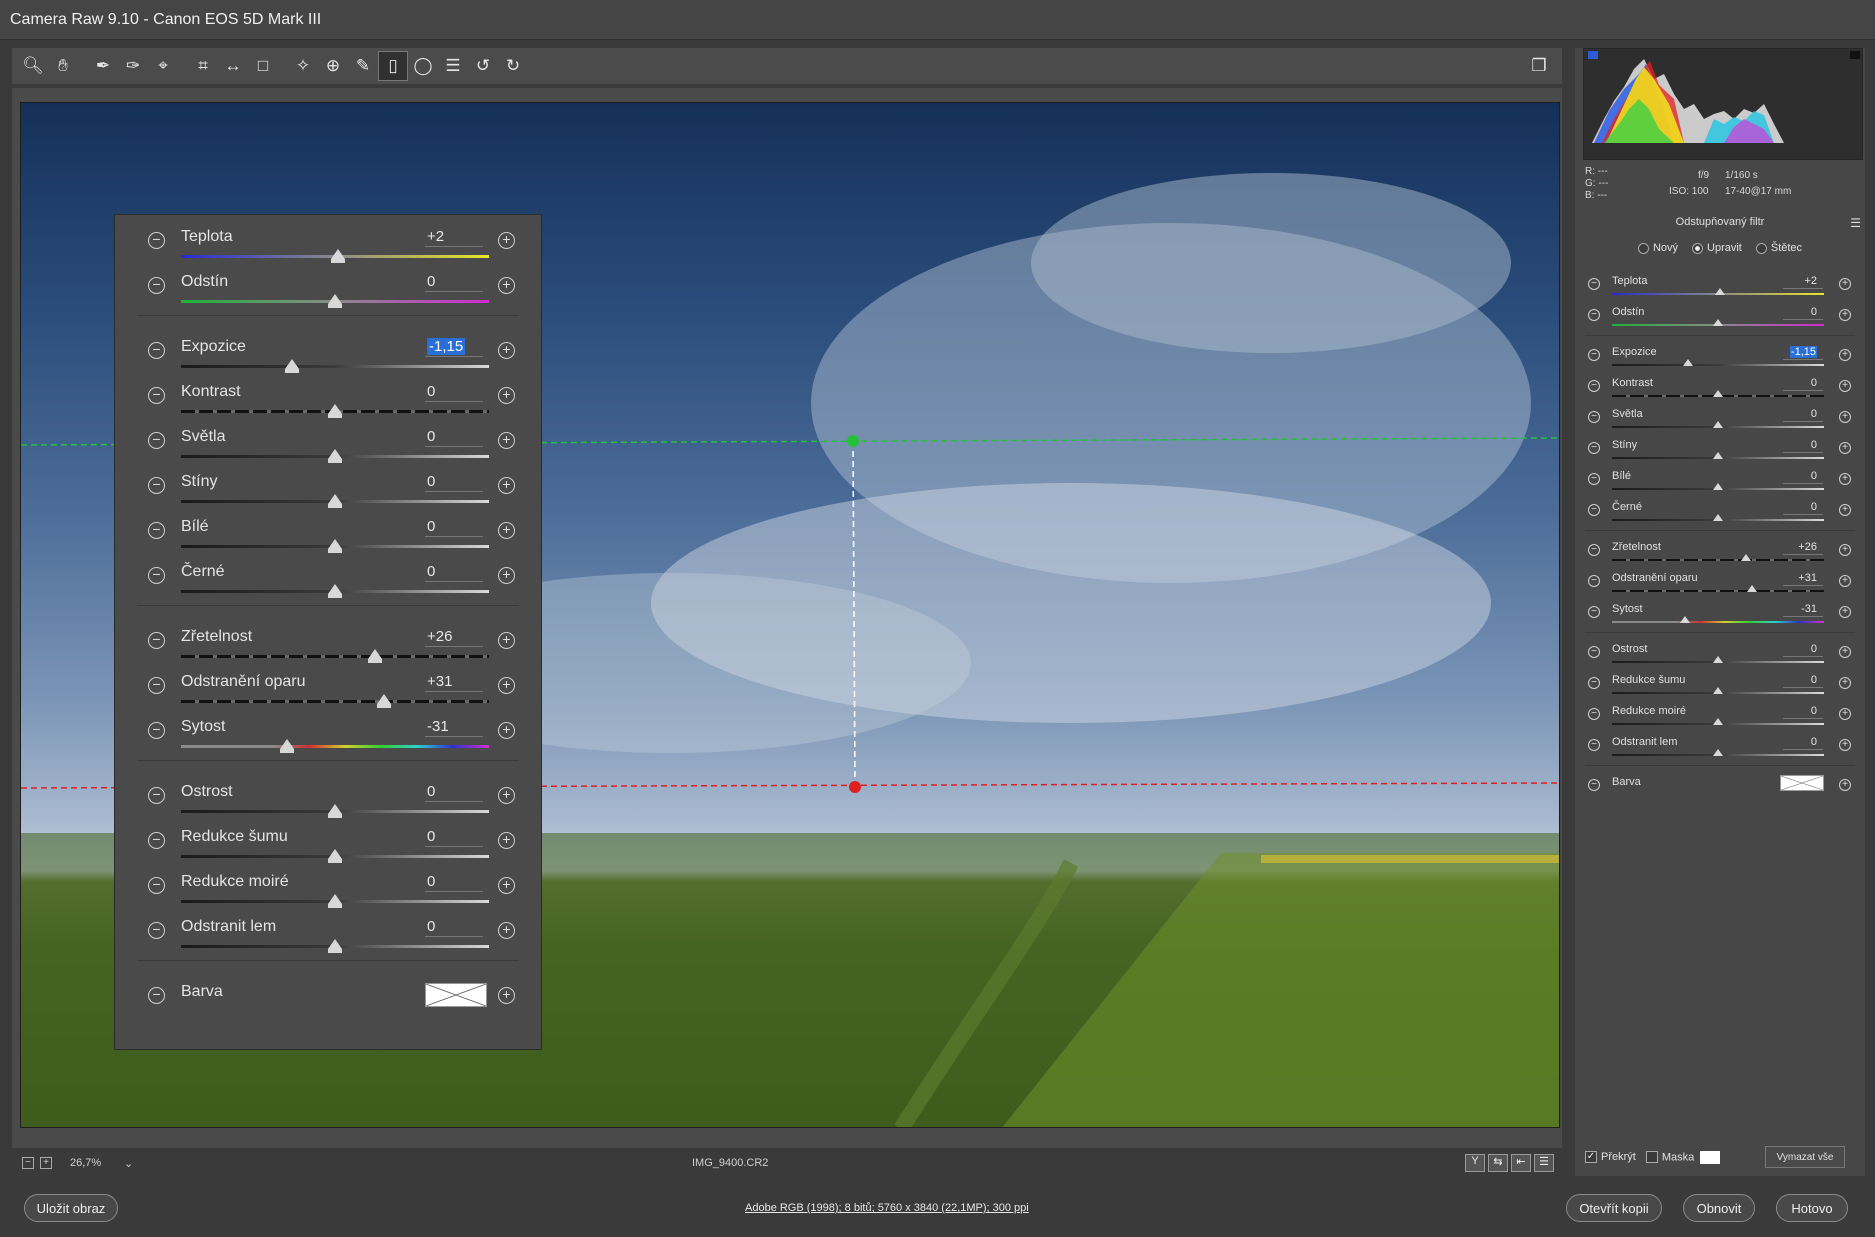 This screenshot has height=1237, width=1875. I want to click on view-mode-button: ⇤, so click(1521, 1163).